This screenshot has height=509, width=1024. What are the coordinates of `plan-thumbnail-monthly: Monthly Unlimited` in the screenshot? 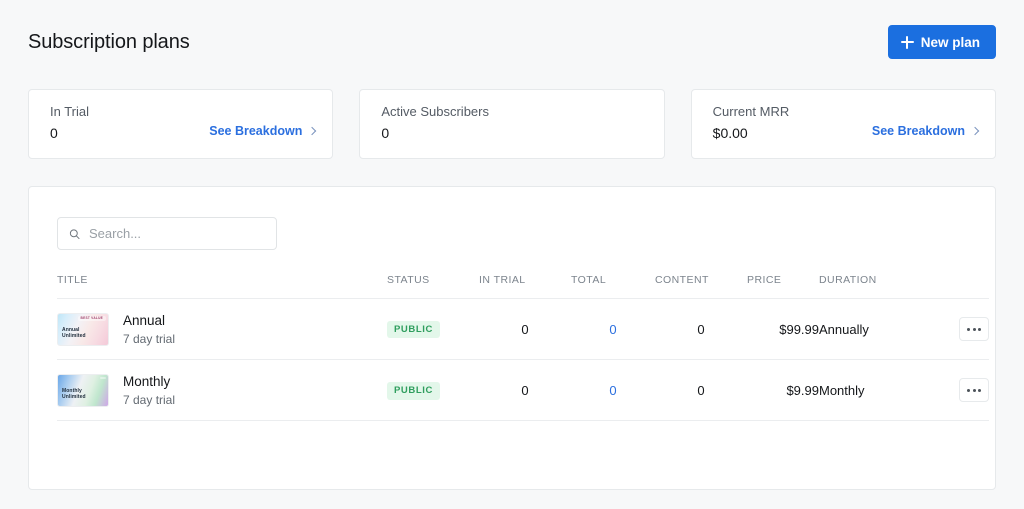 It's located at (83, 390).